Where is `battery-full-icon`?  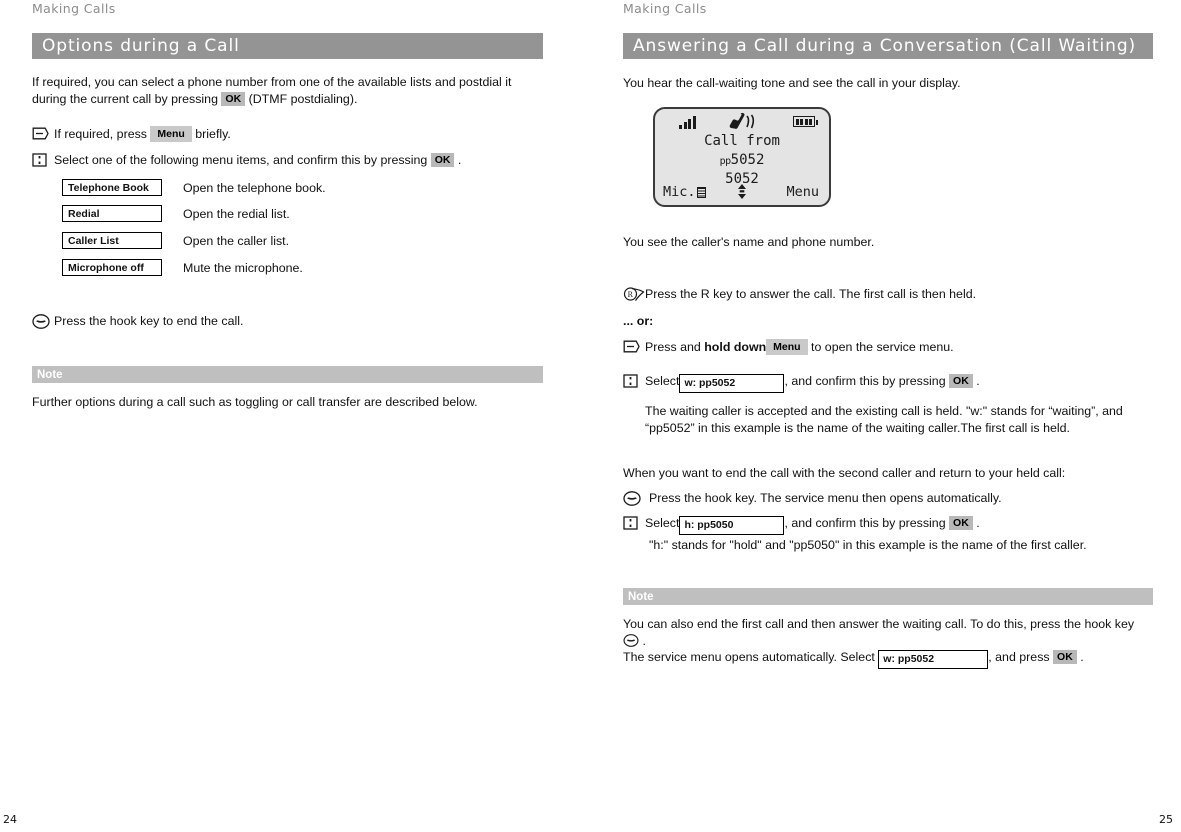
battery-full-icon is located at coordinates (805, 121).